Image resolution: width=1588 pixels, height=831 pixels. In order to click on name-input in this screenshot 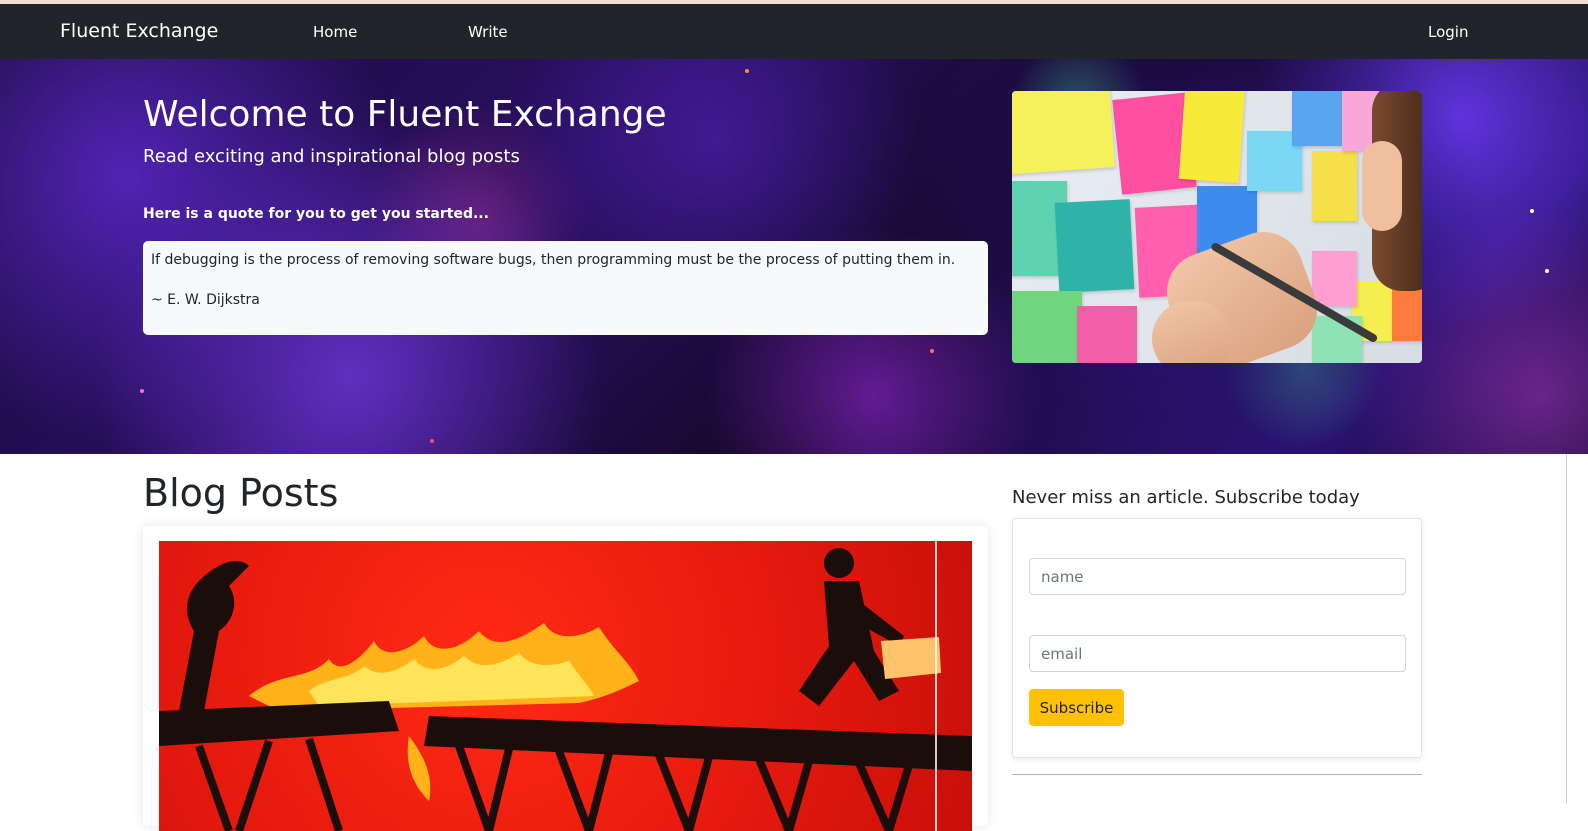, I will do `click(1217, 576)`.